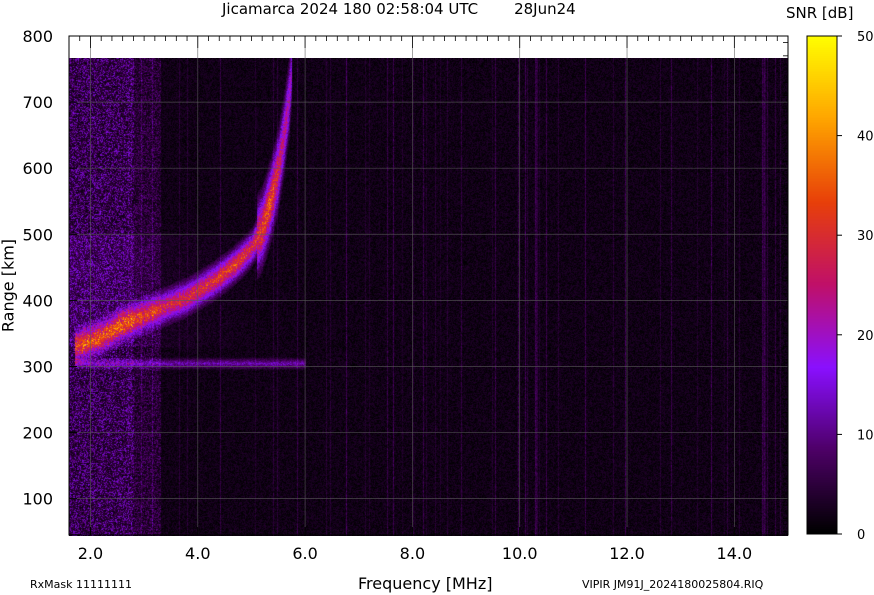 The height and width of the screenshot is (595, 874). I want to click on y-tick-label: 700, so click(37, 102).